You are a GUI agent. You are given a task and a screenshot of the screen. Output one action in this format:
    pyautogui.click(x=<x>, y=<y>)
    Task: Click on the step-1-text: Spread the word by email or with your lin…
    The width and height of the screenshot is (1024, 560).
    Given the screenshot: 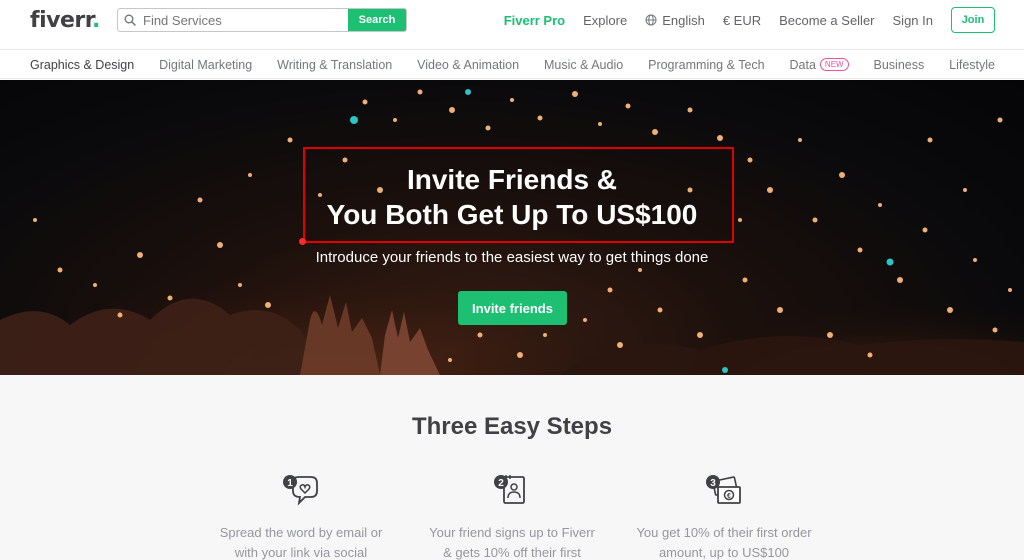 What is the action you would take?
    pyautogui.click(x=301, y=541)
    